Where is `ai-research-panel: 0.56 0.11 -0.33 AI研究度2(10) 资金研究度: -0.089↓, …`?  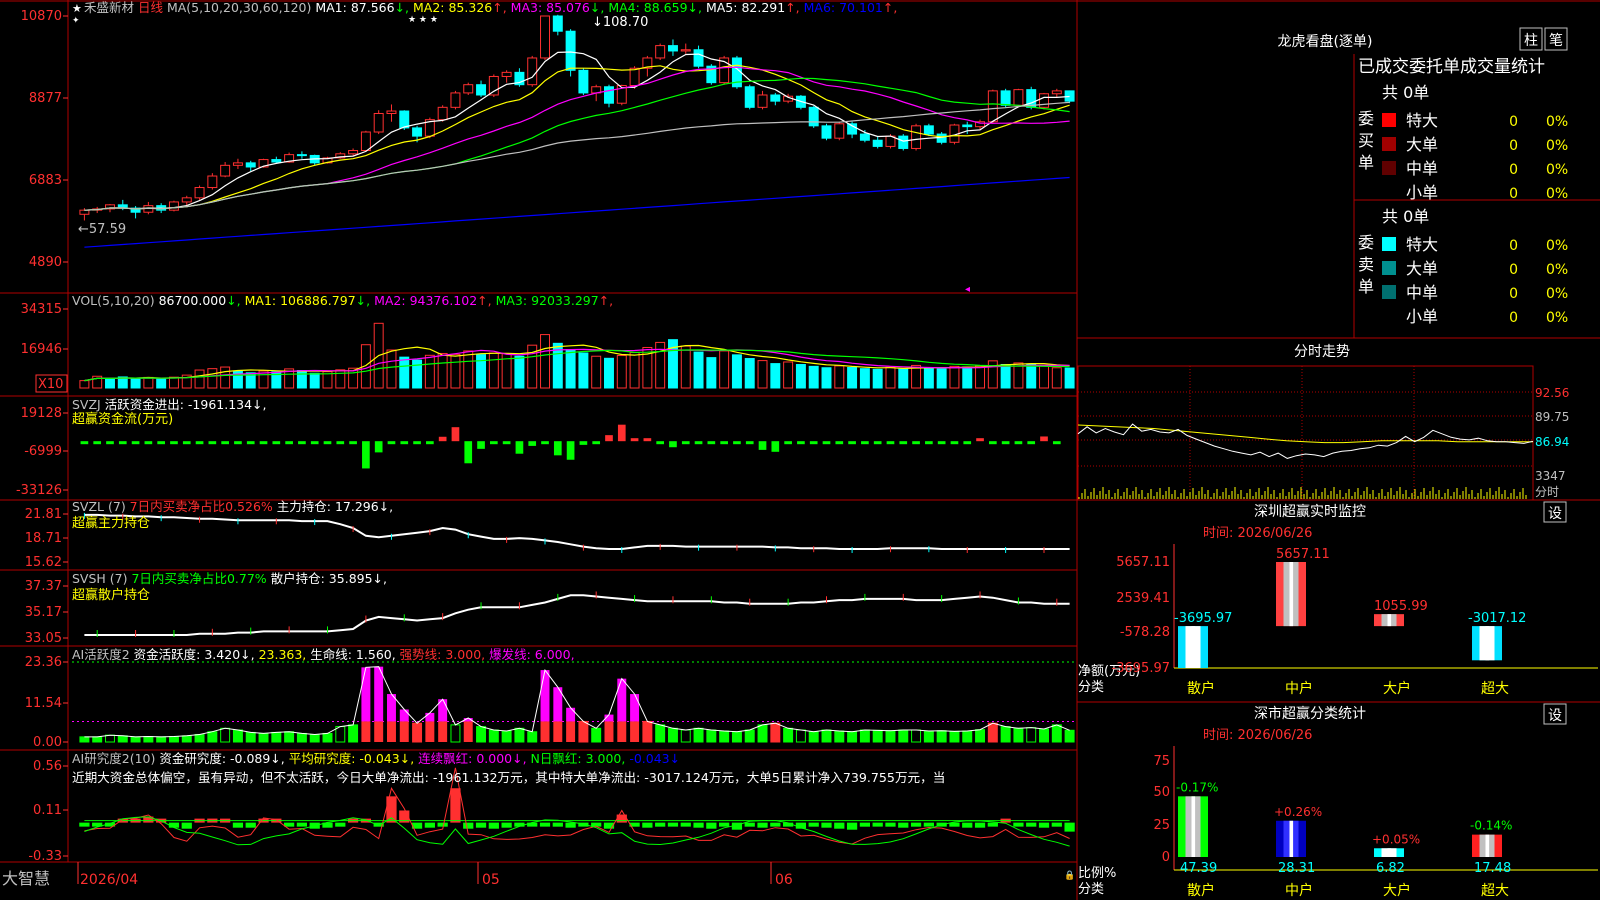 ai-research-panel: 0.56 0.11 -0.33 AI研究度2(10) 资金研究度: -0.089↓, … is located at coordinates (551, 807).